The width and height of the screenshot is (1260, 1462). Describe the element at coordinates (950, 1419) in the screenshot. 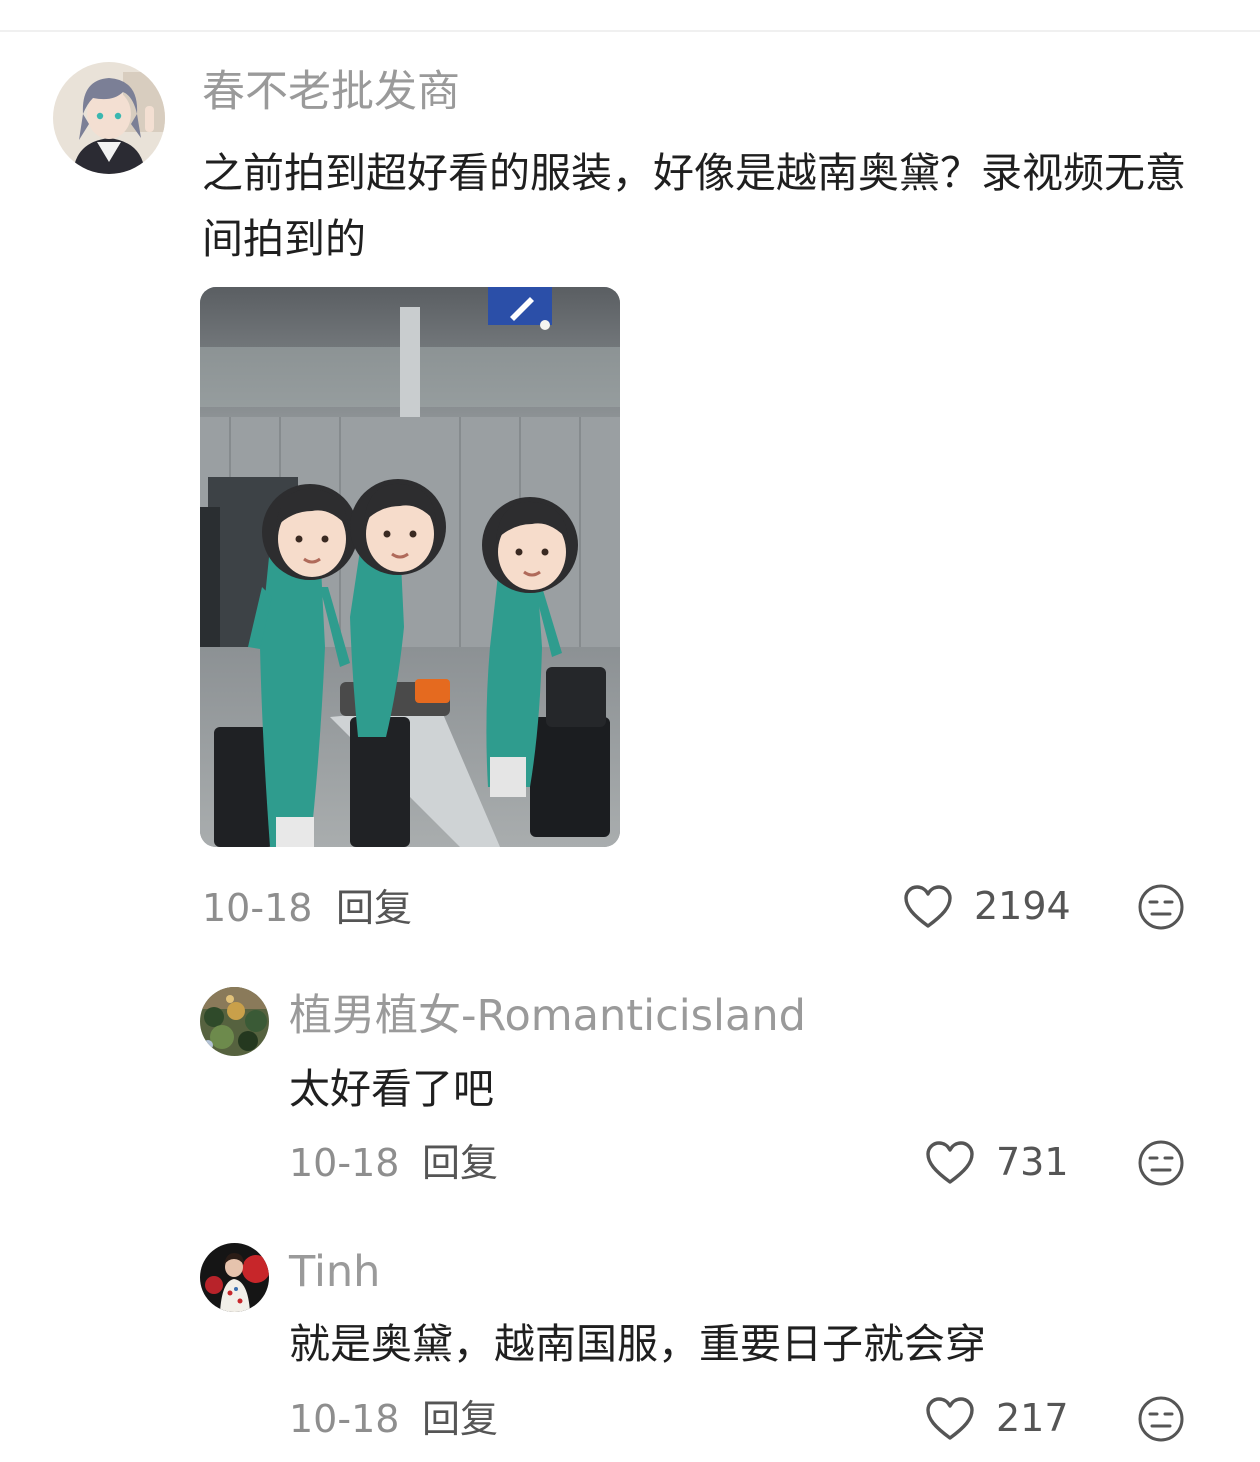

I see `heart-outline-icon` at that location.